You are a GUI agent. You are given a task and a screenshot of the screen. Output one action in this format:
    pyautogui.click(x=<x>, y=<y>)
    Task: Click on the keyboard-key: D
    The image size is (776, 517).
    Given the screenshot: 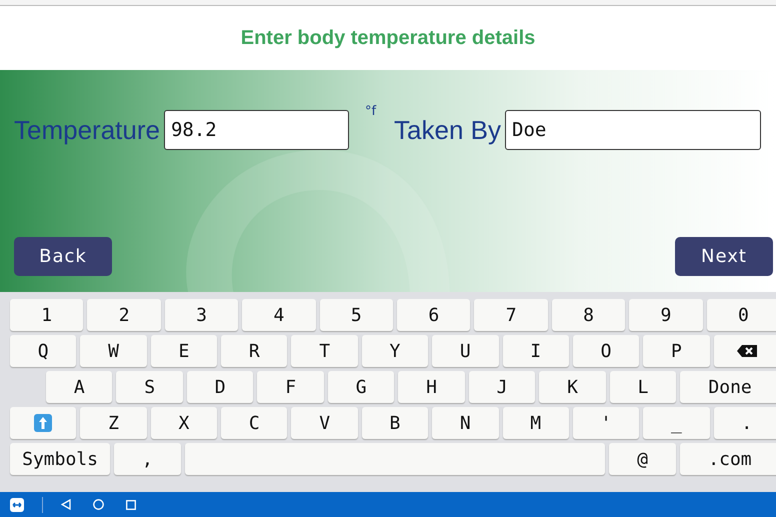 What is the action you would take?
    pyautogui.click(x=220, y=387)
    